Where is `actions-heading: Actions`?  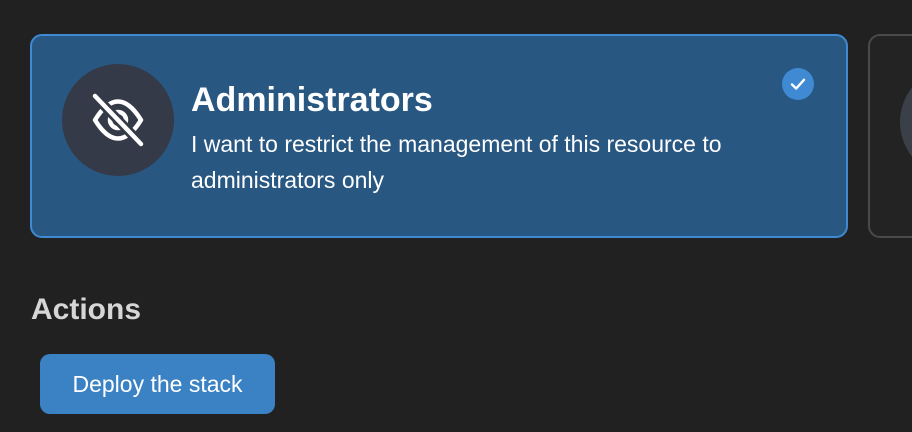
actions-heading: Actions is located at coordinates (86, 309).